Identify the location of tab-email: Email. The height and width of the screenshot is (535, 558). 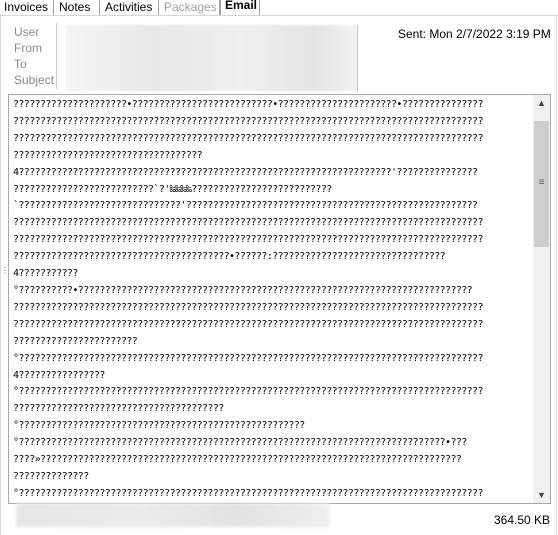
(240, 8).